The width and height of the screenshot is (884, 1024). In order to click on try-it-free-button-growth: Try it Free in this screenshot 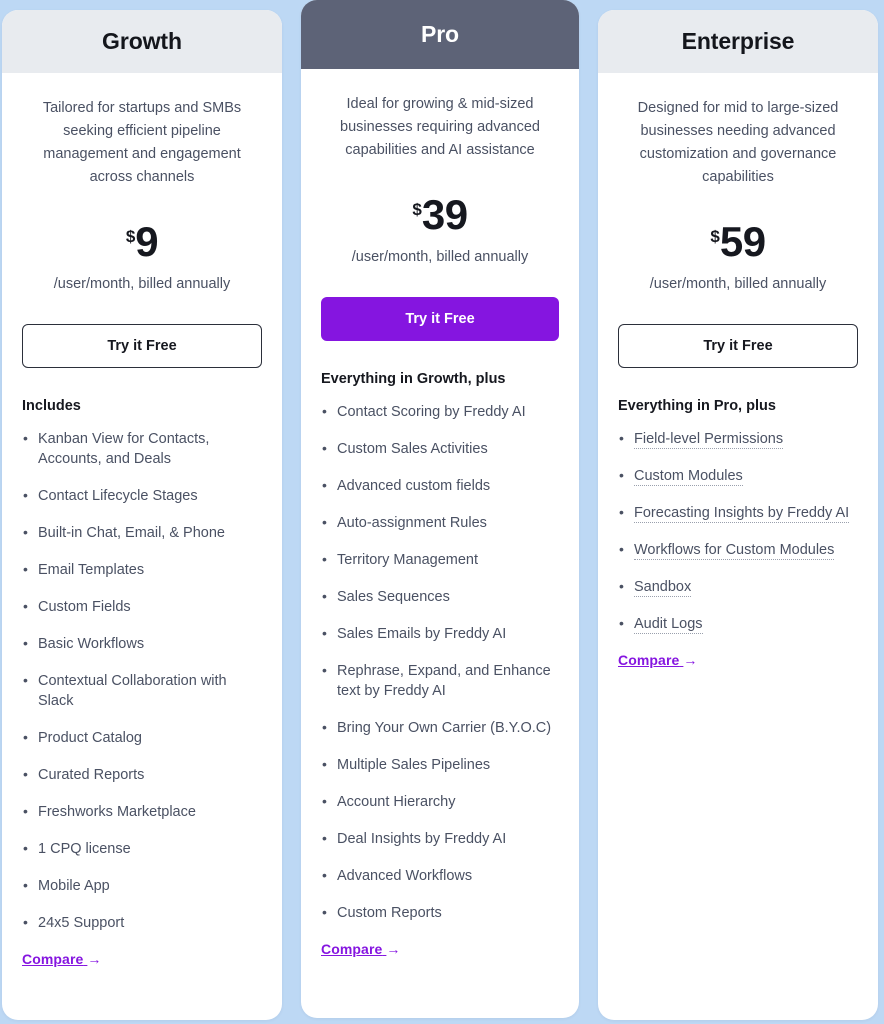, I will do `click(142, 346)`.